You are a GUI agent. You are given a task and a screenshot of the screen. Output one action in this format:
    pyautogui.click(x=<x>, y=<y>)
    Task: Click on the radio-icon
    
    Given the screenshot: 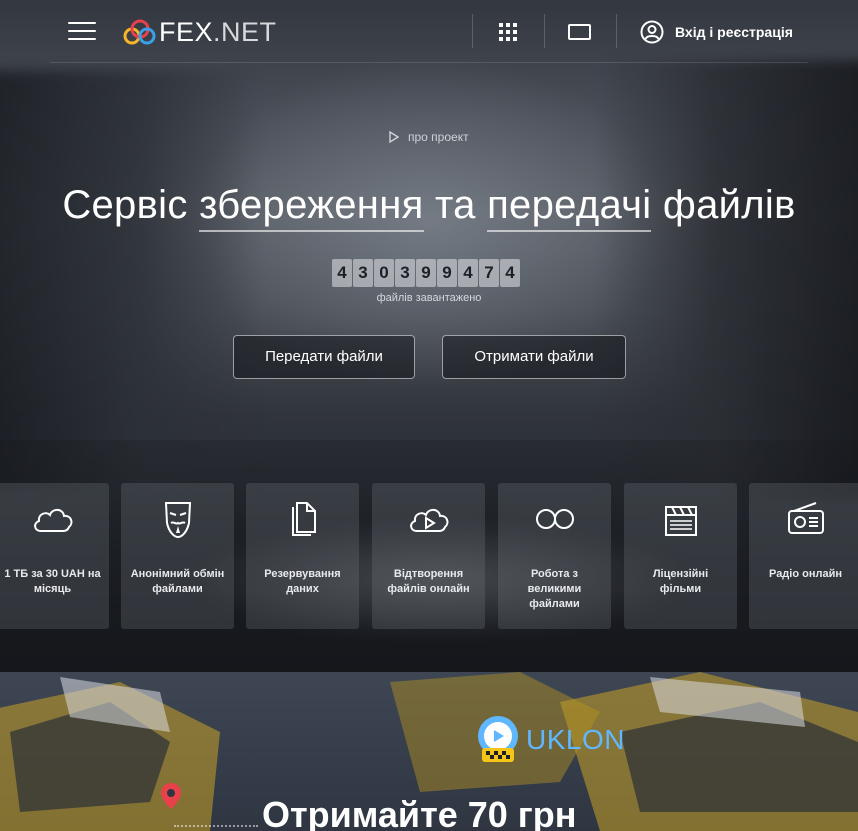 What is the action you would take?
    pyautogui.click(x=805, y=518)
    